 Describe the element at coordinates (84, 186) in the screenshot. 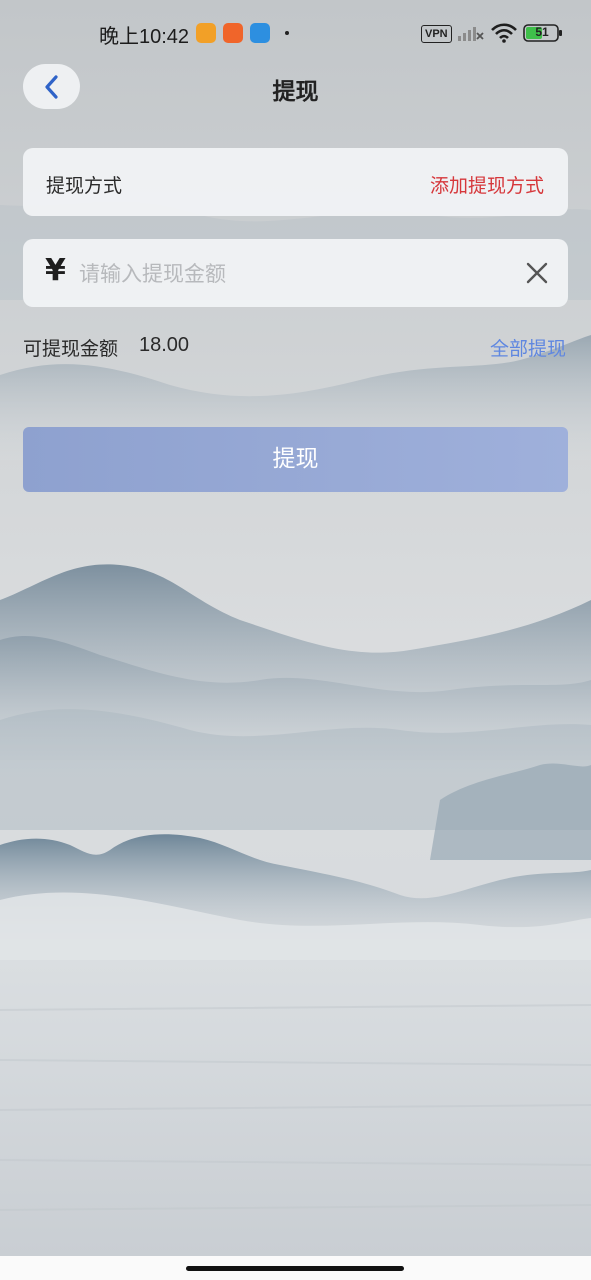

I see `withdraw-method-label: 提现方式` at that location.